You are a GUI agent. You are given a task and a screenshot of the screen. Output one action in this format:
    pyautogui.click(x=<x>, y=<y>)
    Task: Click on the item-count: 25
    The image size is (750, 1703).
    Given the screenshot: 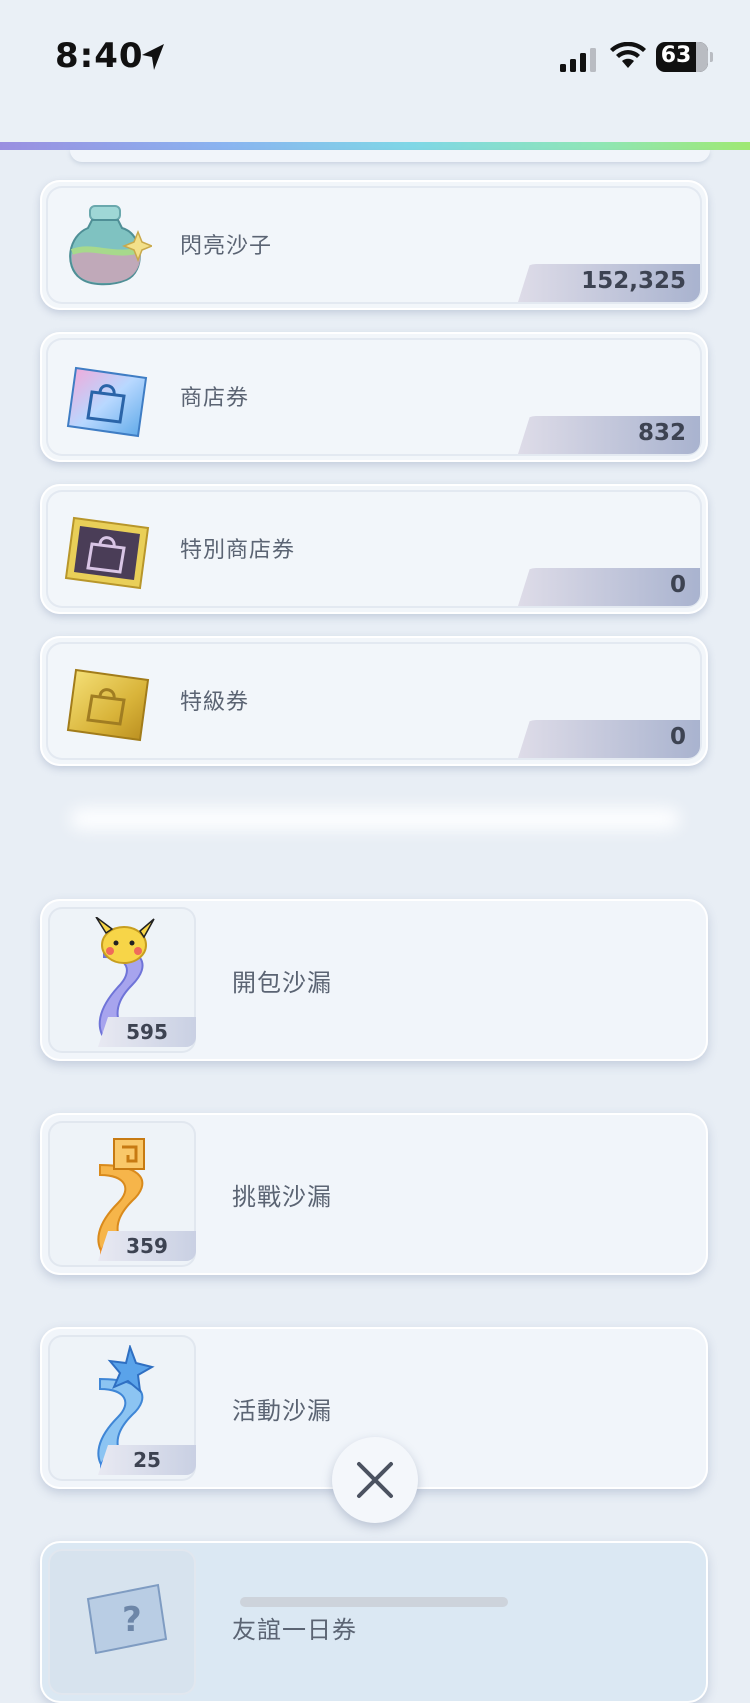 What is the action you would take?
    pyautogui.click(x=147, y=1460)
    